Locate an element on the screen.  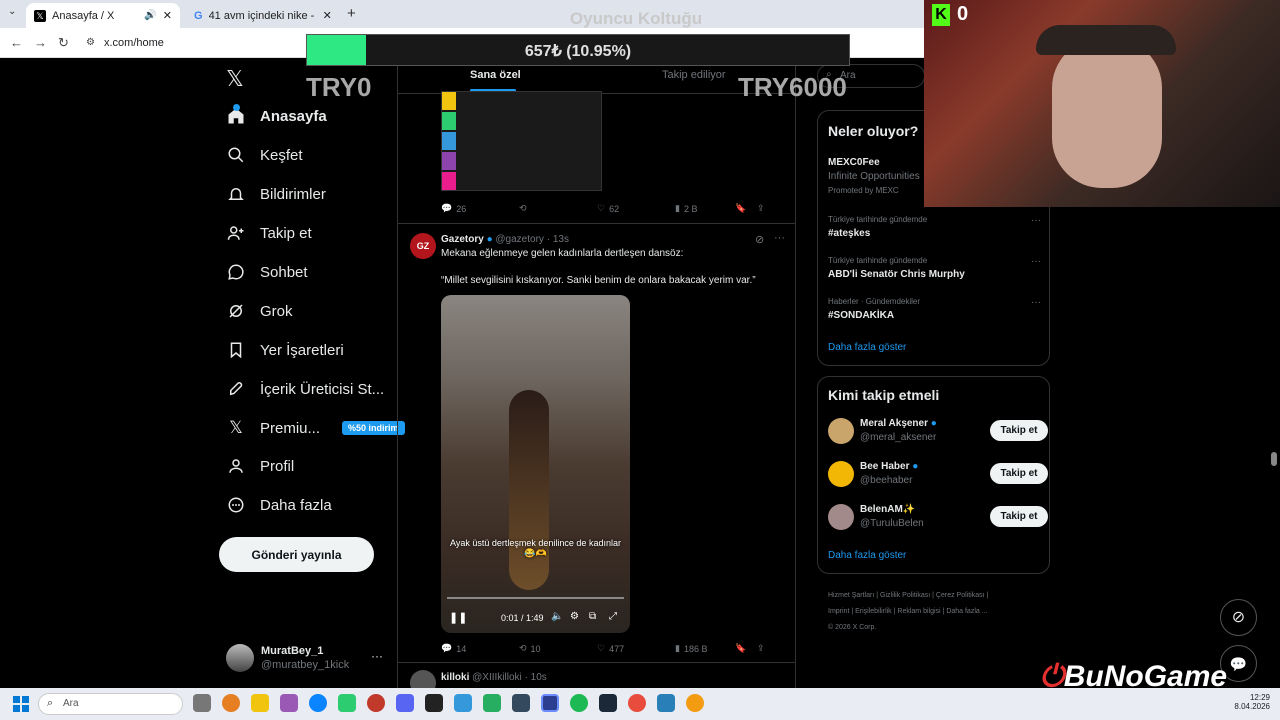
account-switcher: MuratBey_1 @muratbey_1kick ··· is located at coordinates (306, 659).